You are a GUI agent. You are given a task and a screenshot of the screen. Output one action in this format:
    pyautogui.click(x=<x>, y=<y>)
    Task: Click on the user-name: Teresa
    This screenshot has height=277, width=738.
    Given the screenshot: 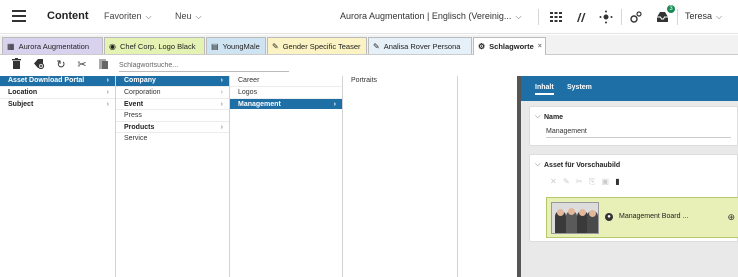 What is the action you would take?
    pyautogui.click(x=699, y=16)
    